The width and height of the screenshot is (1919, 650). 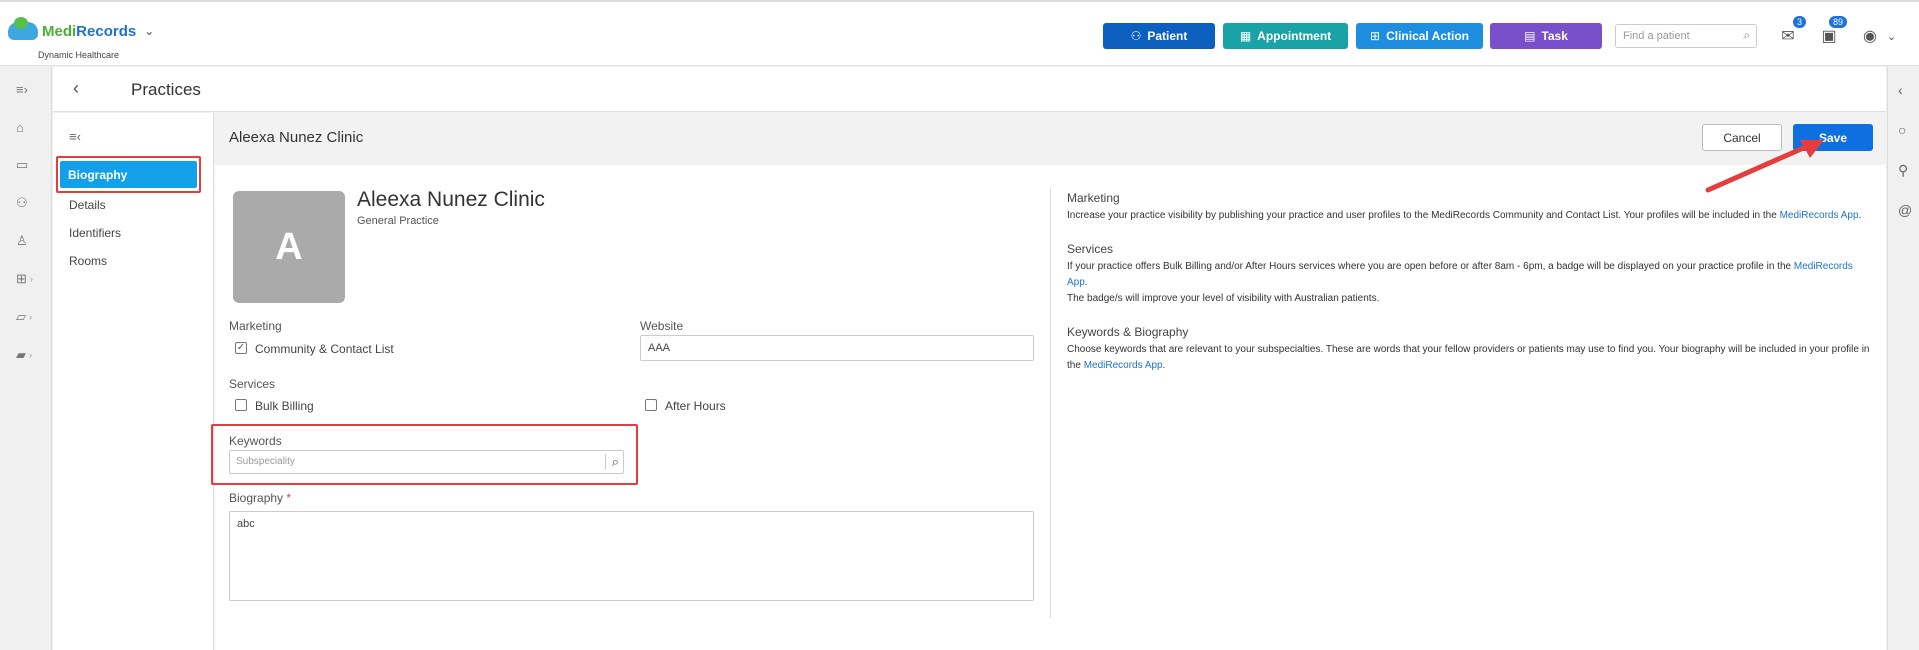 I want to click on pin-icon: ⚲, so click(x=1903, y=170).